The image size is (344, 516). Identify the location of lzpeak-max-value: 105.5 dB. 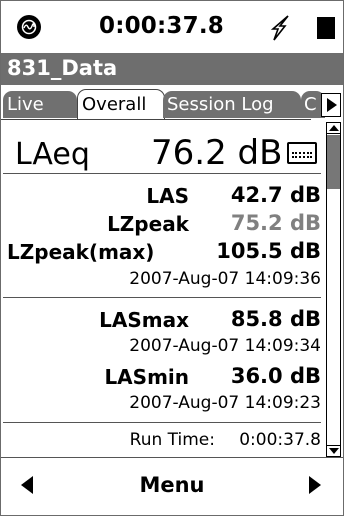
(268, 251).